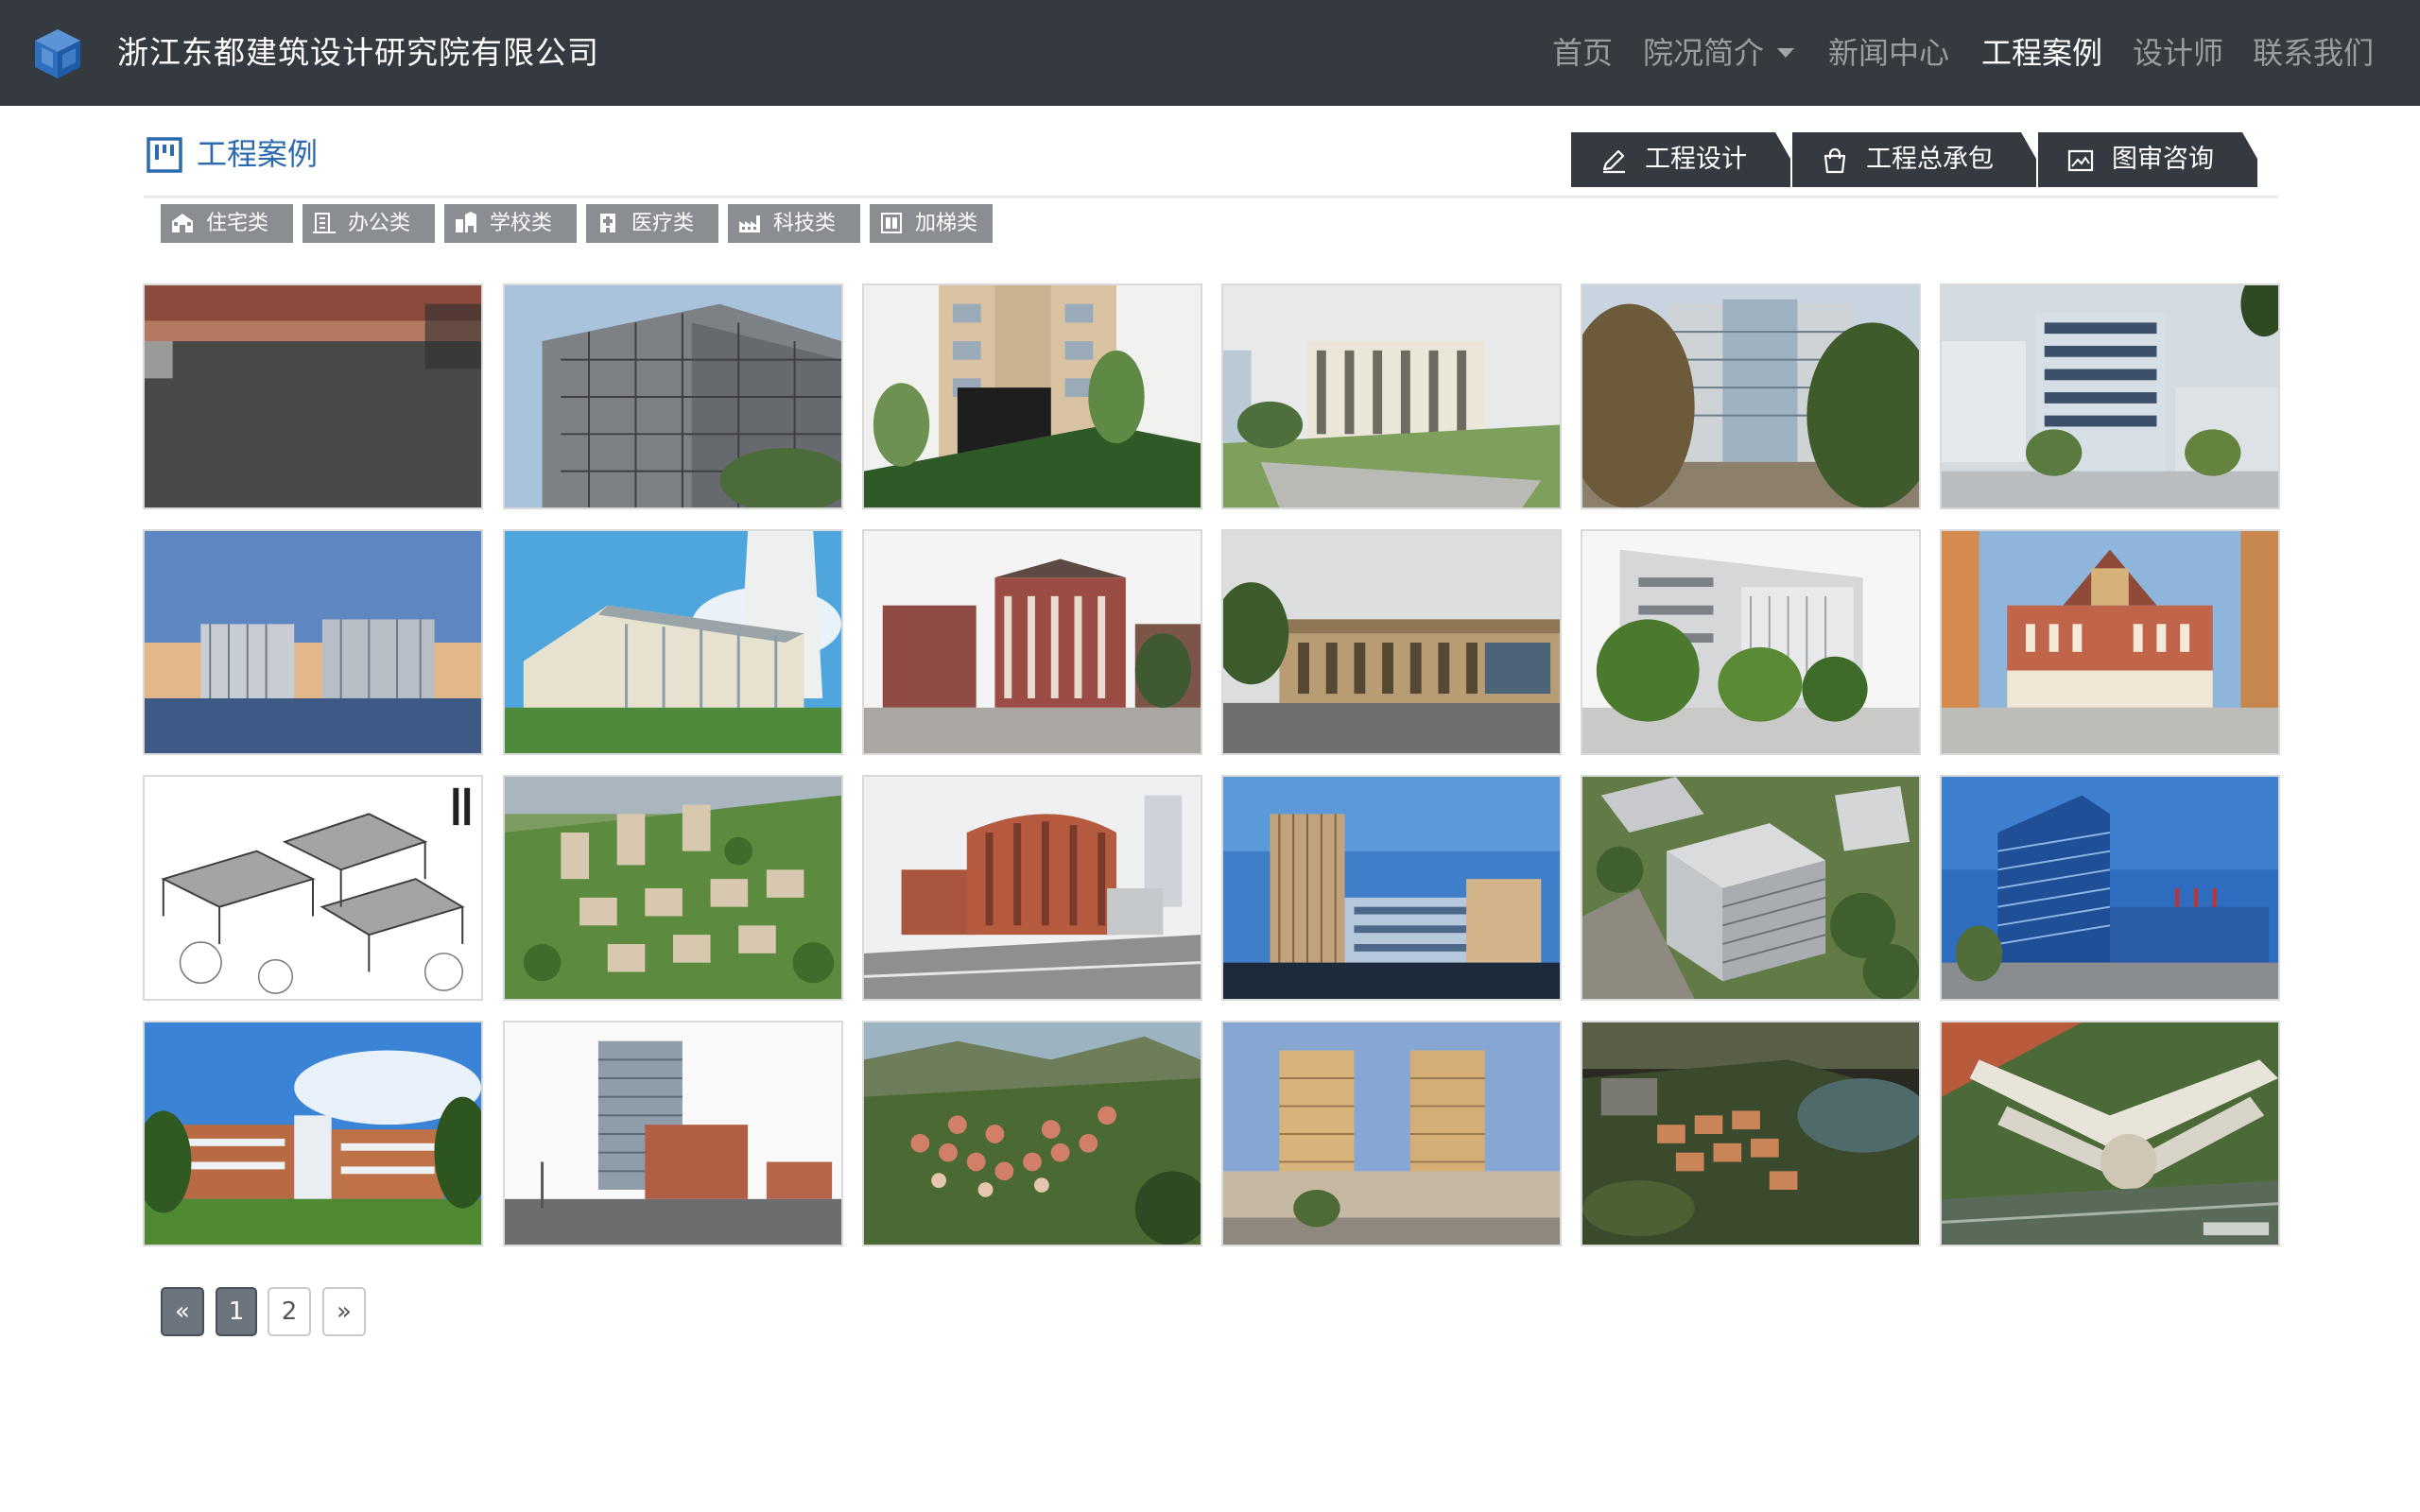  Describe the element at coordinates (164, 155) in the screenshot. I see `board-icon` at that location.